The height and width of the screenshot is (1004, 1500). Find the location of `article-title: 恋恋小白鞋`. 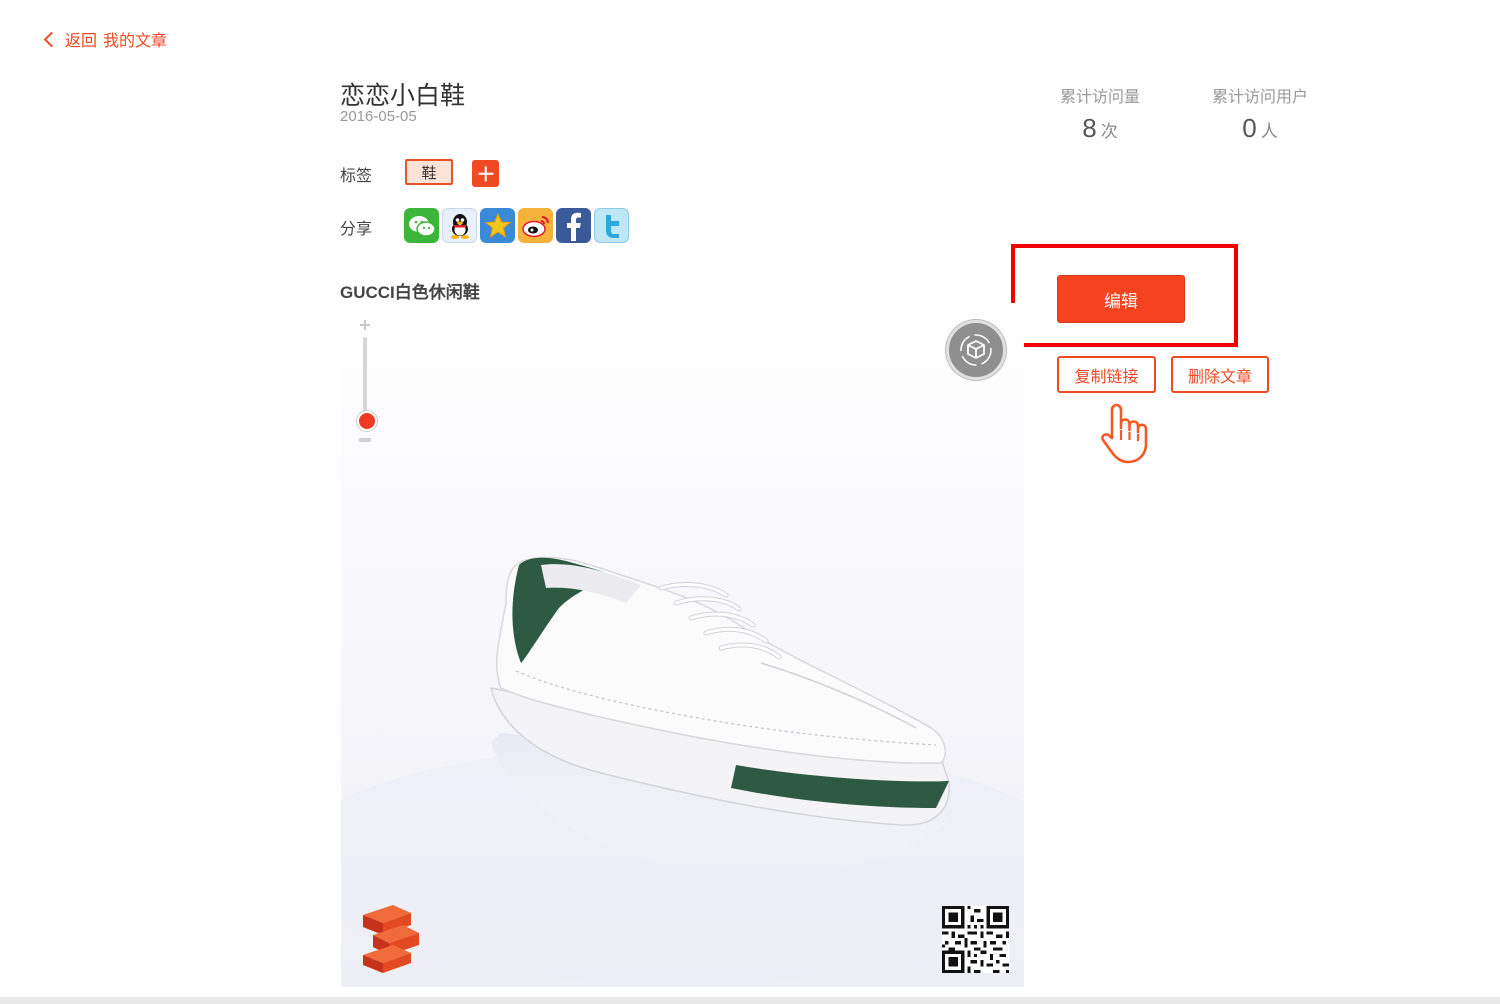

article-title: 恋恋小白鞋 is located at coordinates (403, 95).